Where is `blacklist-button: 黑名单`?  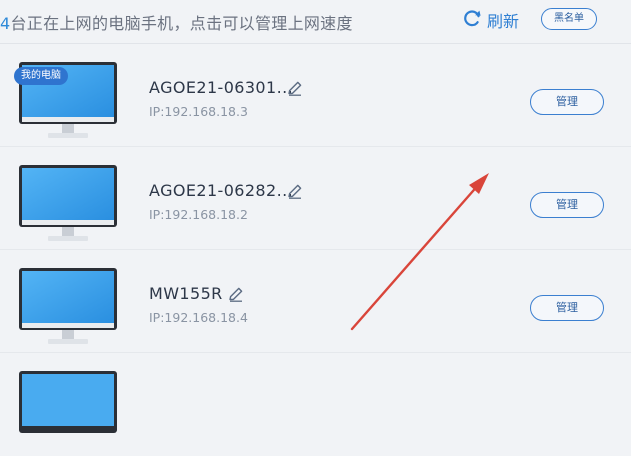 blacklist-button: 黑名单 is located at coordinates (569, 19).